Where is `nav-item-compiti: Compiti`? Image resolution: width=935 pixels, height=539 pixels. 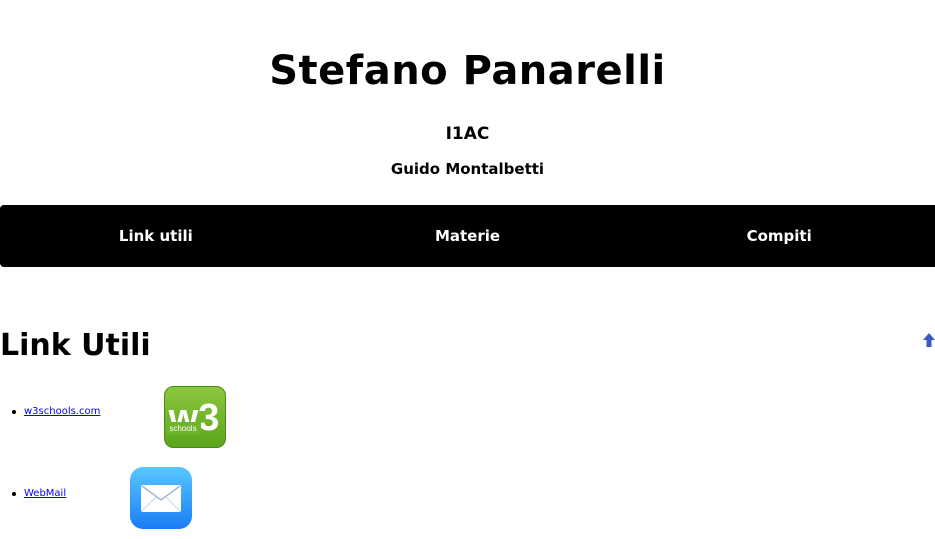
nav-item-compiti: Compiti is located at coordinates (779, 236).